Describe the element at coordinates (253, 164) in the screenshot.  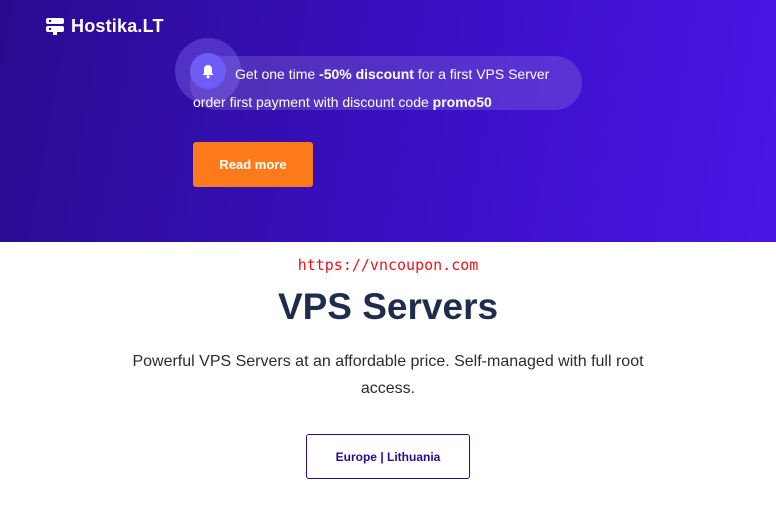
I see `read-more-button: Read more` at that location.